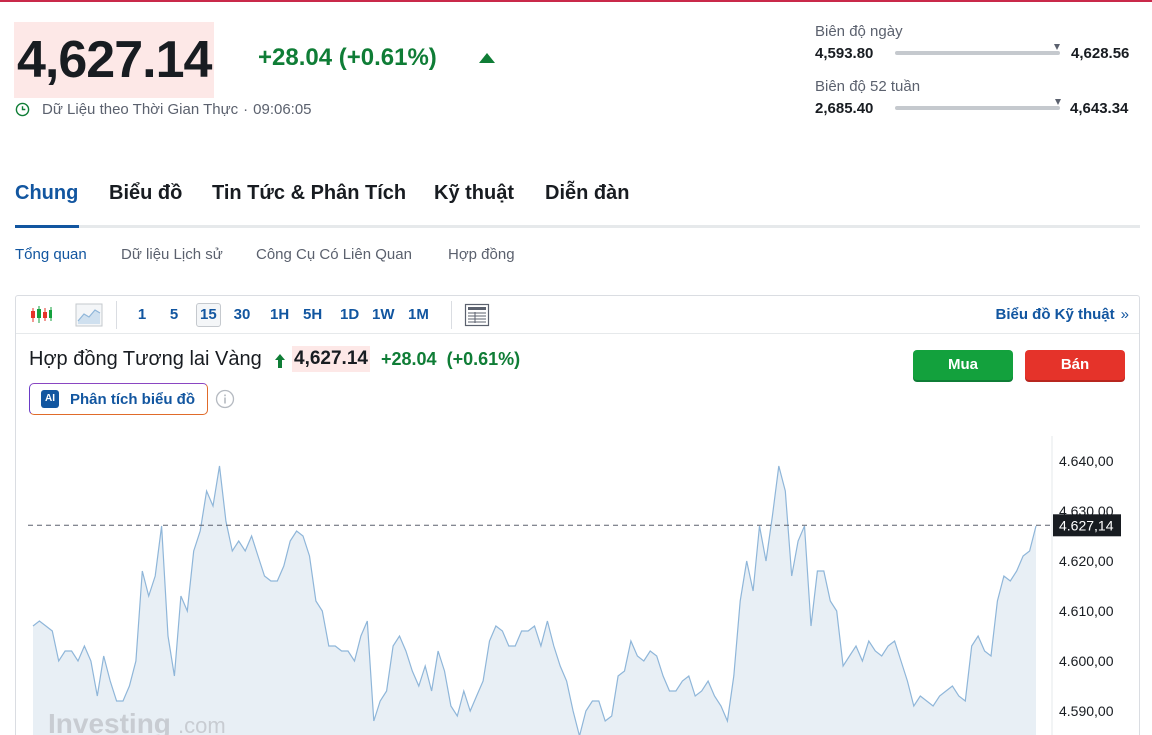 This screenshot has height=735, width=1152. Describe the element at coordinates (51, 254) in the screenshot. I see `subtab-overview: Tổng quan` at that location.